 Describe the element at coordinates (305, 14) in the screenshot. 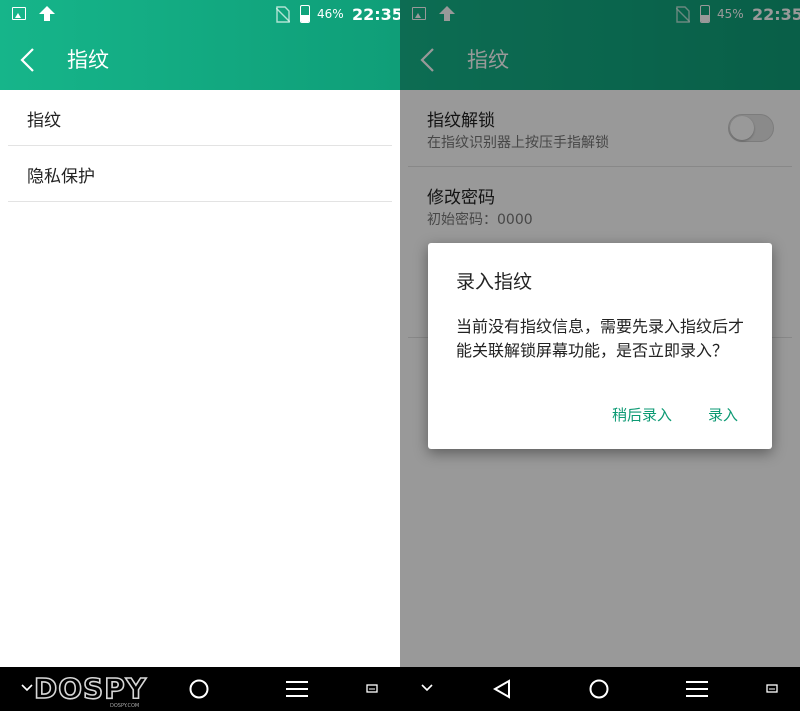

I see `battery-icon` at that location.